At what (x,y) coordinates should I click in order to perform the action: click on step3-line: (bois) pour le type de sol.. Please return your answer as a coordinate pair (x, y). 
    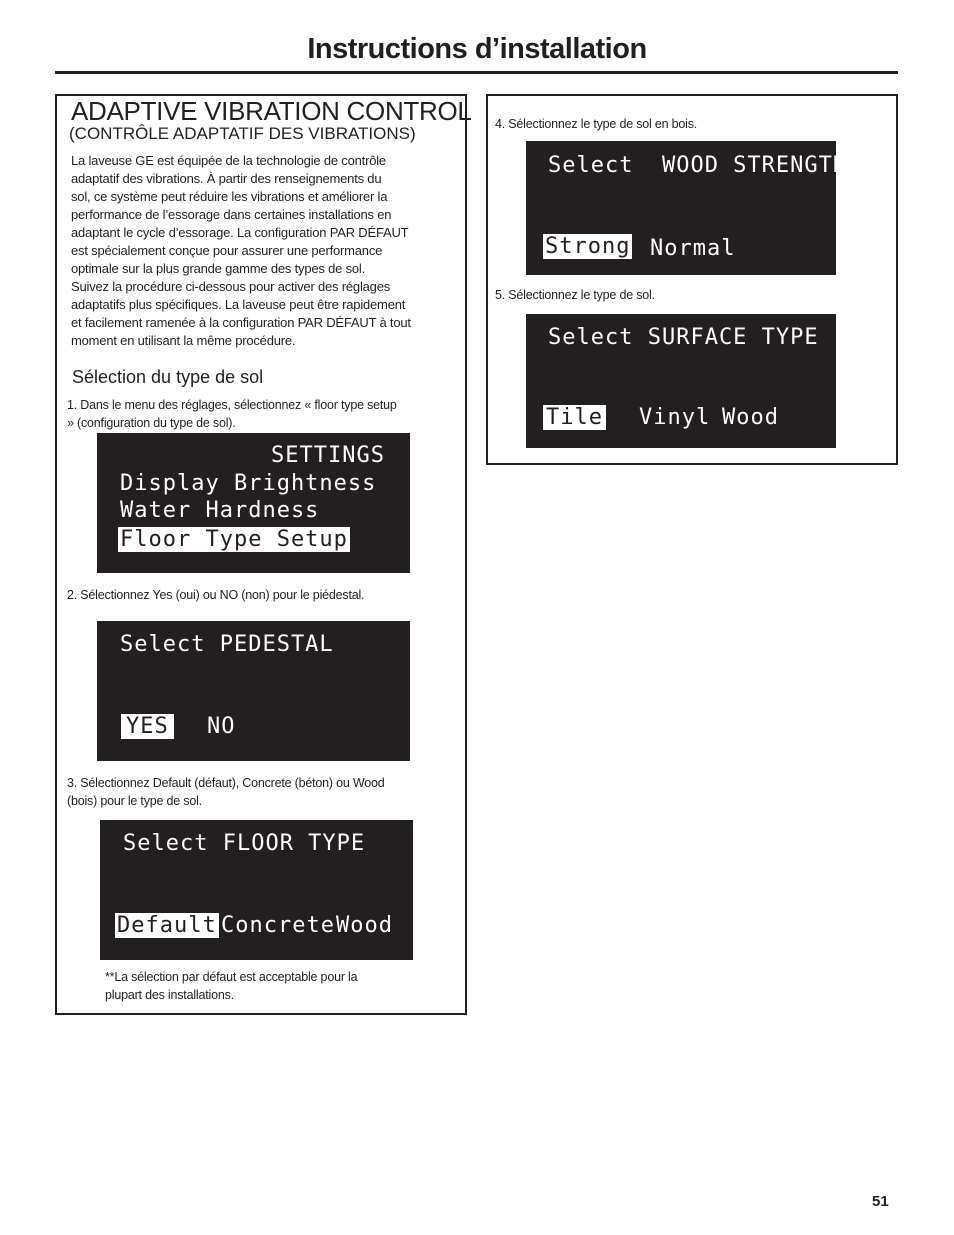
    Looking at the image, I should click on (134, 801).